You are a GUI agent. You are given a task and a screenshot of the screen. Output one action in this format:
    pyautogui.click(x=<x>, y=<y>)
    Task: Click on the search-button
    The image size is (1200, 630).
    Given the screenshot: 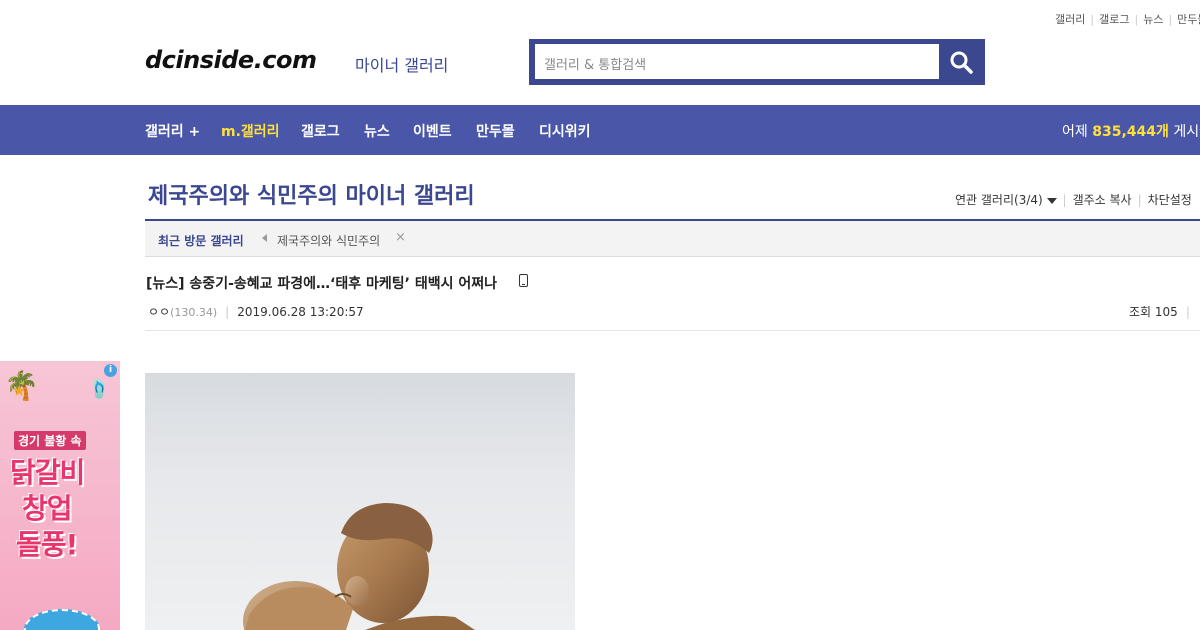 What is the action you would take?
    pyautogui.click(x=961, y=61)
    